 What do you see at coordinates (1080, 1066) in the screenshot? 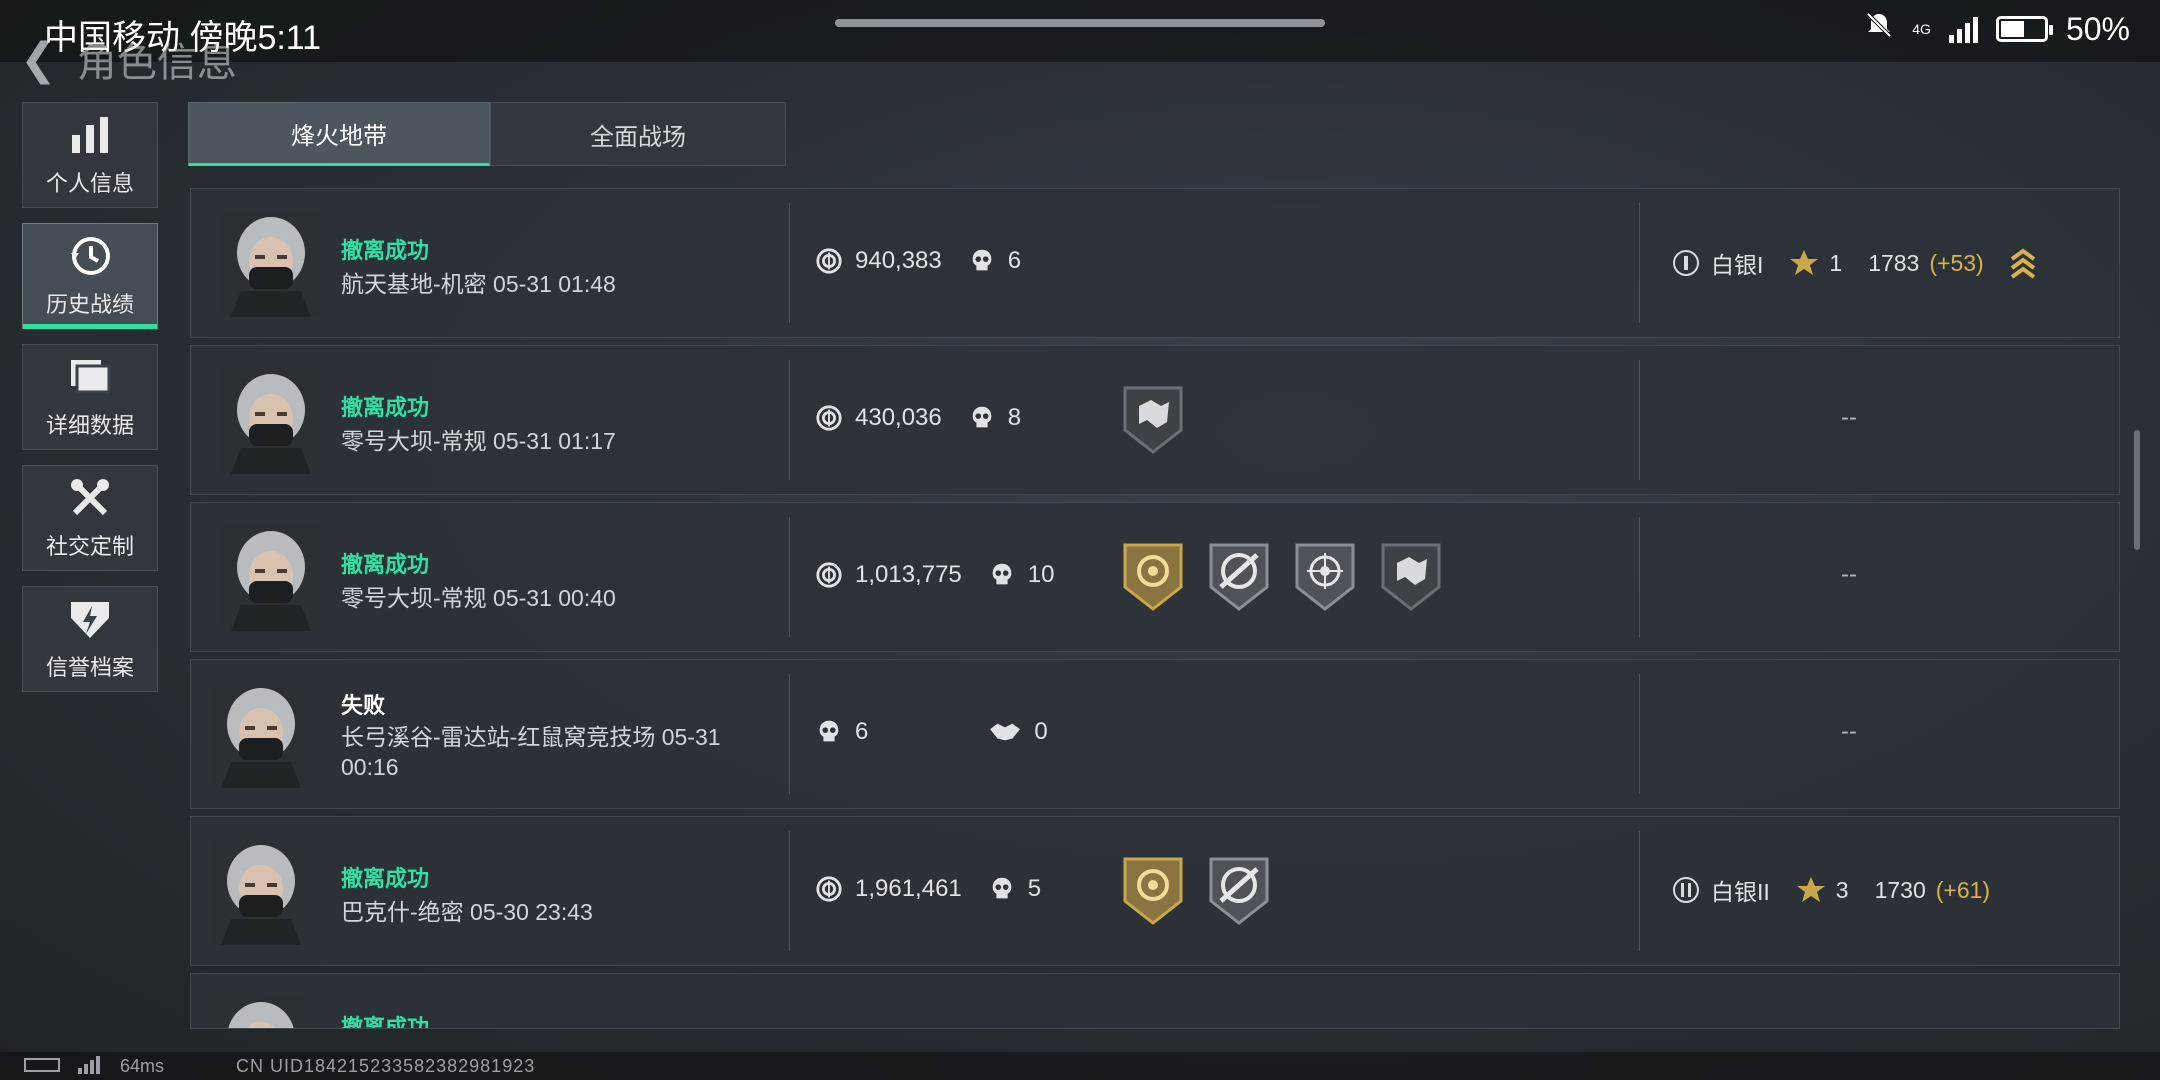
I see `bottom-info-bar: 64ms CN UID1842152335823829819​23` at bounding box center [1080, 1066].